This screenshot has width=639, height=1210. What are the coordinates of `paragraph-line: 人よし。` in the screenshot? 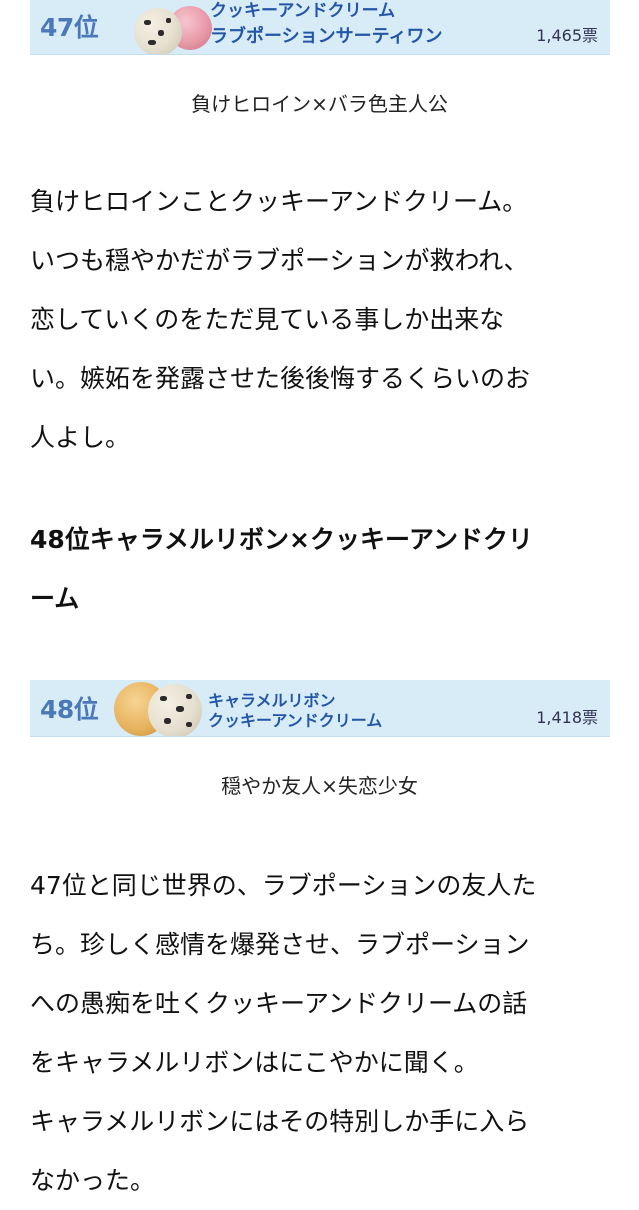 It's located at (80, 437).